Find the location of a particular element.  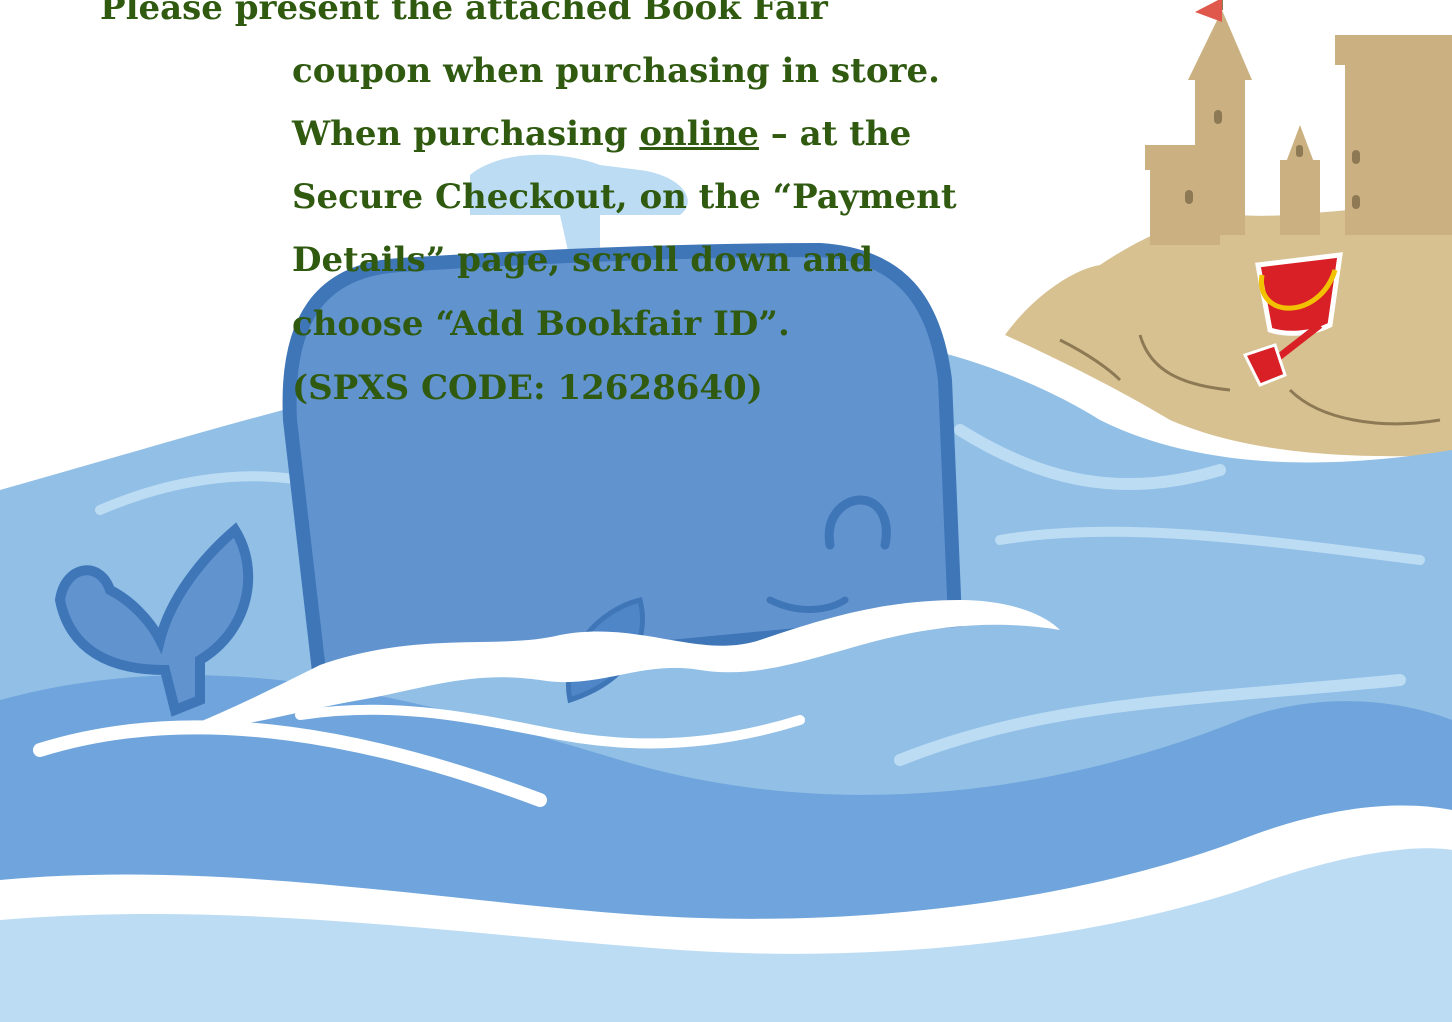

spxs-code: (SPXS CODE: 12628640) is located at coordinates (527, 388).